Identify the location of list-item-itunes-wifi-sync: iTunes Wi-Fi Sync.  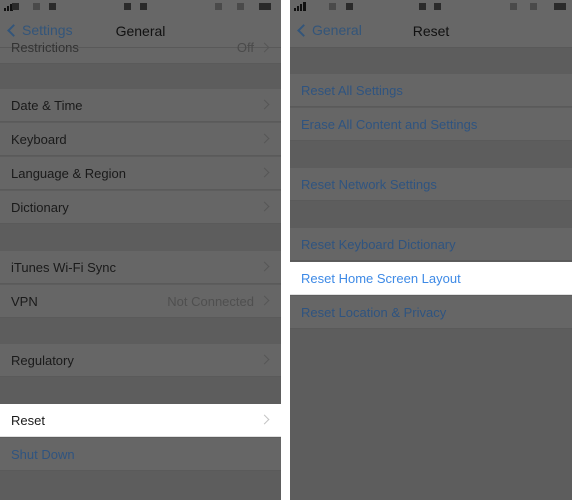
(140, 267).